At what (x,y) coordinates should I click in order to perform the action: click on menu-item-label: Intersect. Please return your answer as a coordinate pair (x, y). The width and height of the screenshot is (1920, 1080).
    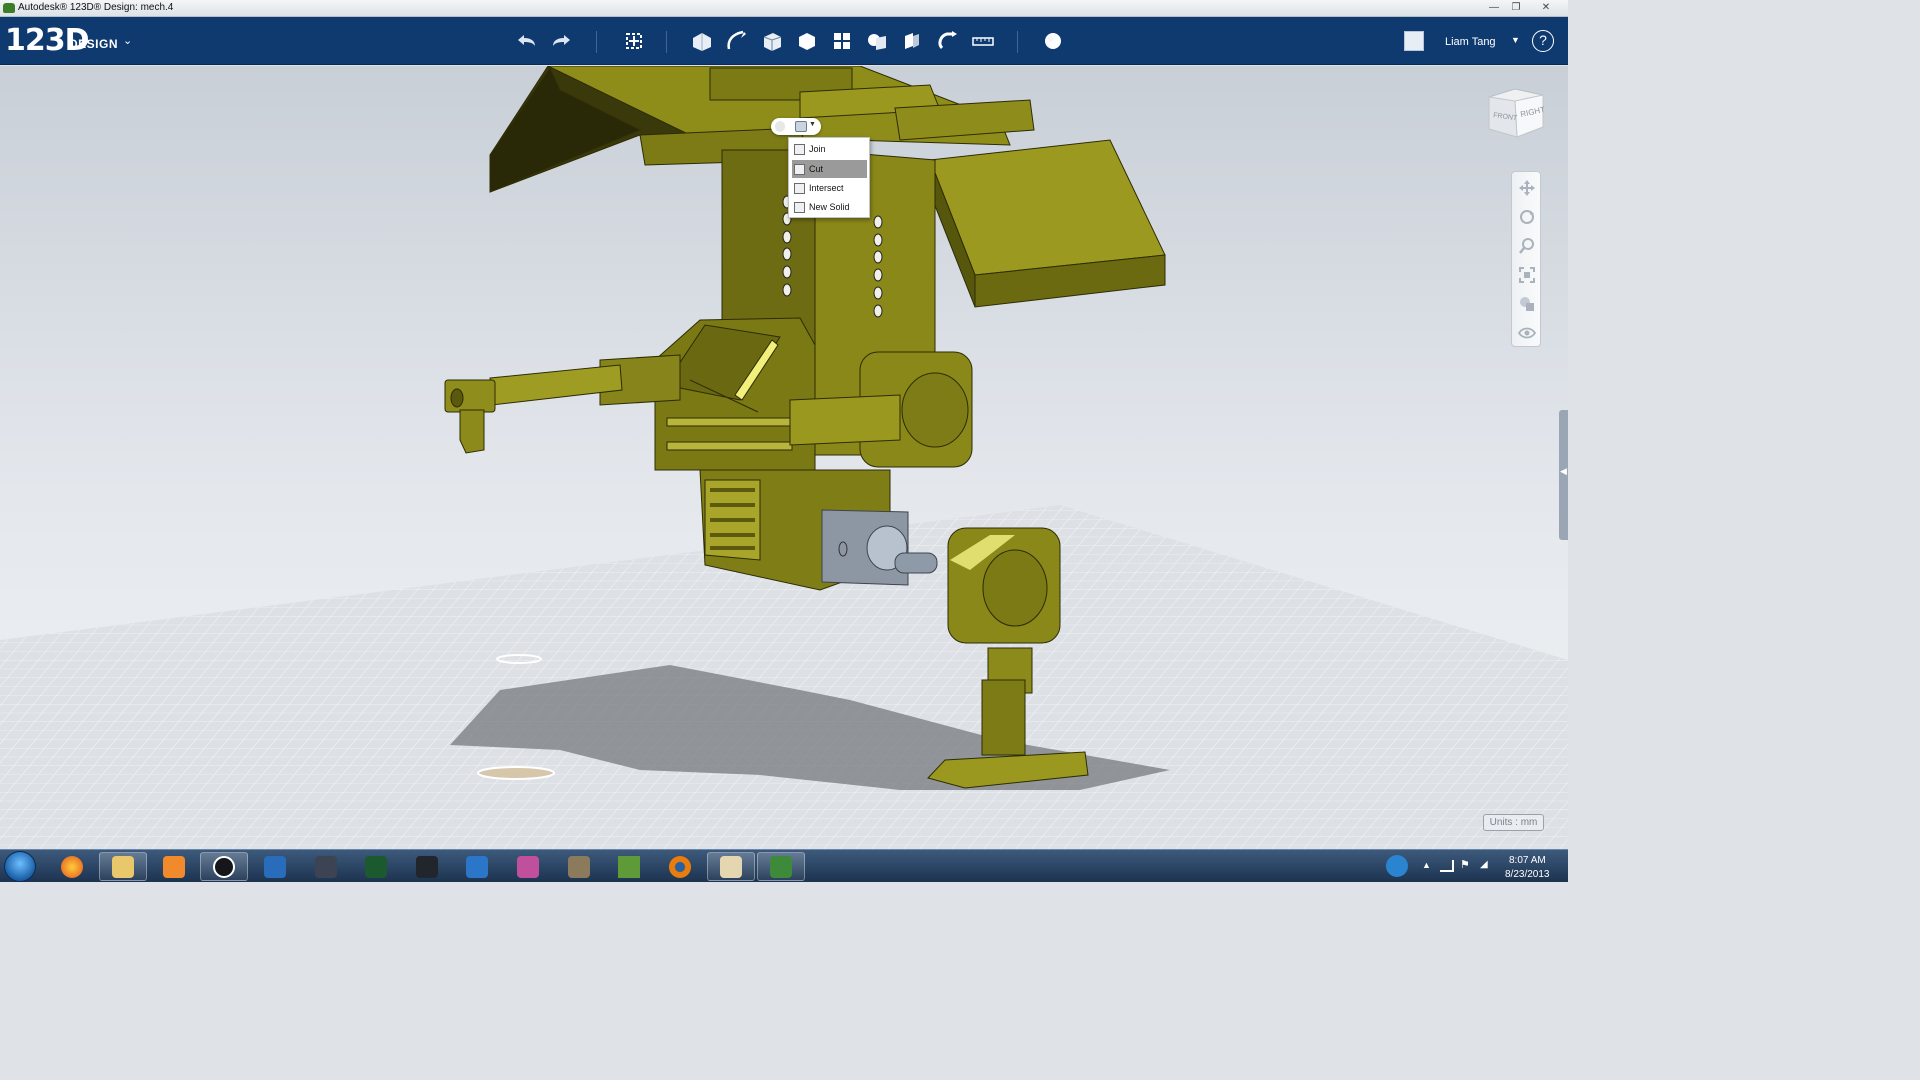
    Looking at the image, I should click on (826, 188).